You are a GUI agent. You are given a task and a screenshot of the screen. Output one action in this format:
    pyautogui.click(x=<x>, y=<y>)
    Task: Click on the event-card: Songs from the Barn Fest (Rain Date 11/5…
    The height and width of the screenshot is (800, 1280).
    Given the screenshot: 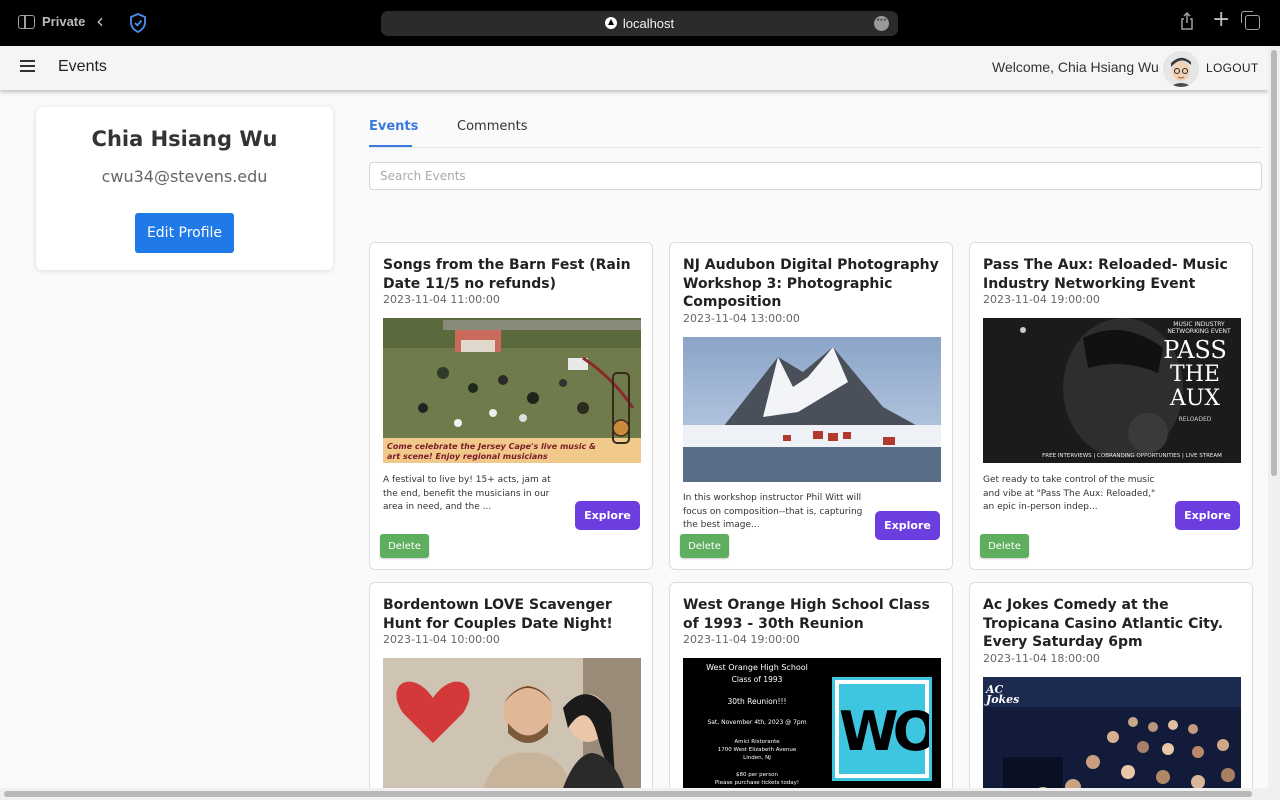 What is the action you would take?
    pyautogui.click(x=511, y=406)
    